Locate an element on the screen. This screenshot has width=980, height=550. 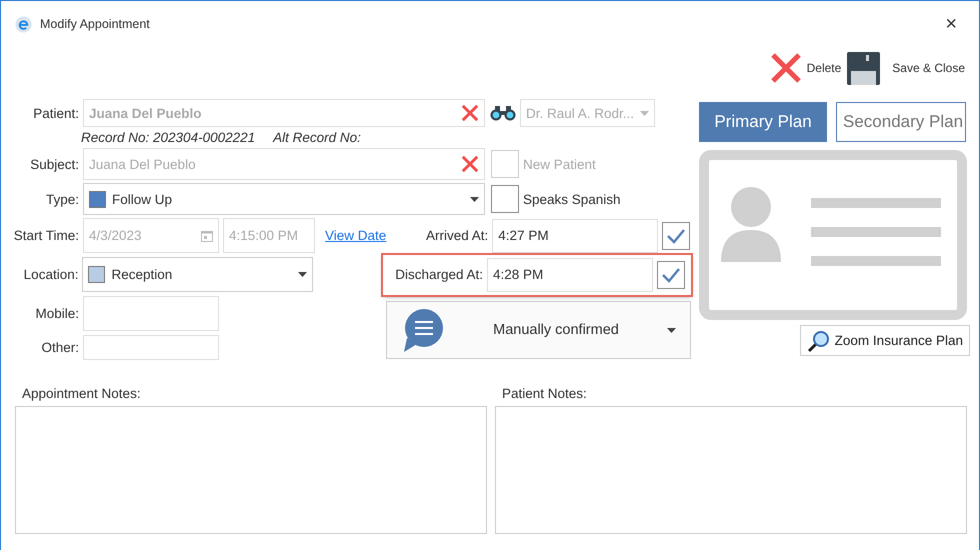
binoculars-icon is located at coordinates (503, 113).